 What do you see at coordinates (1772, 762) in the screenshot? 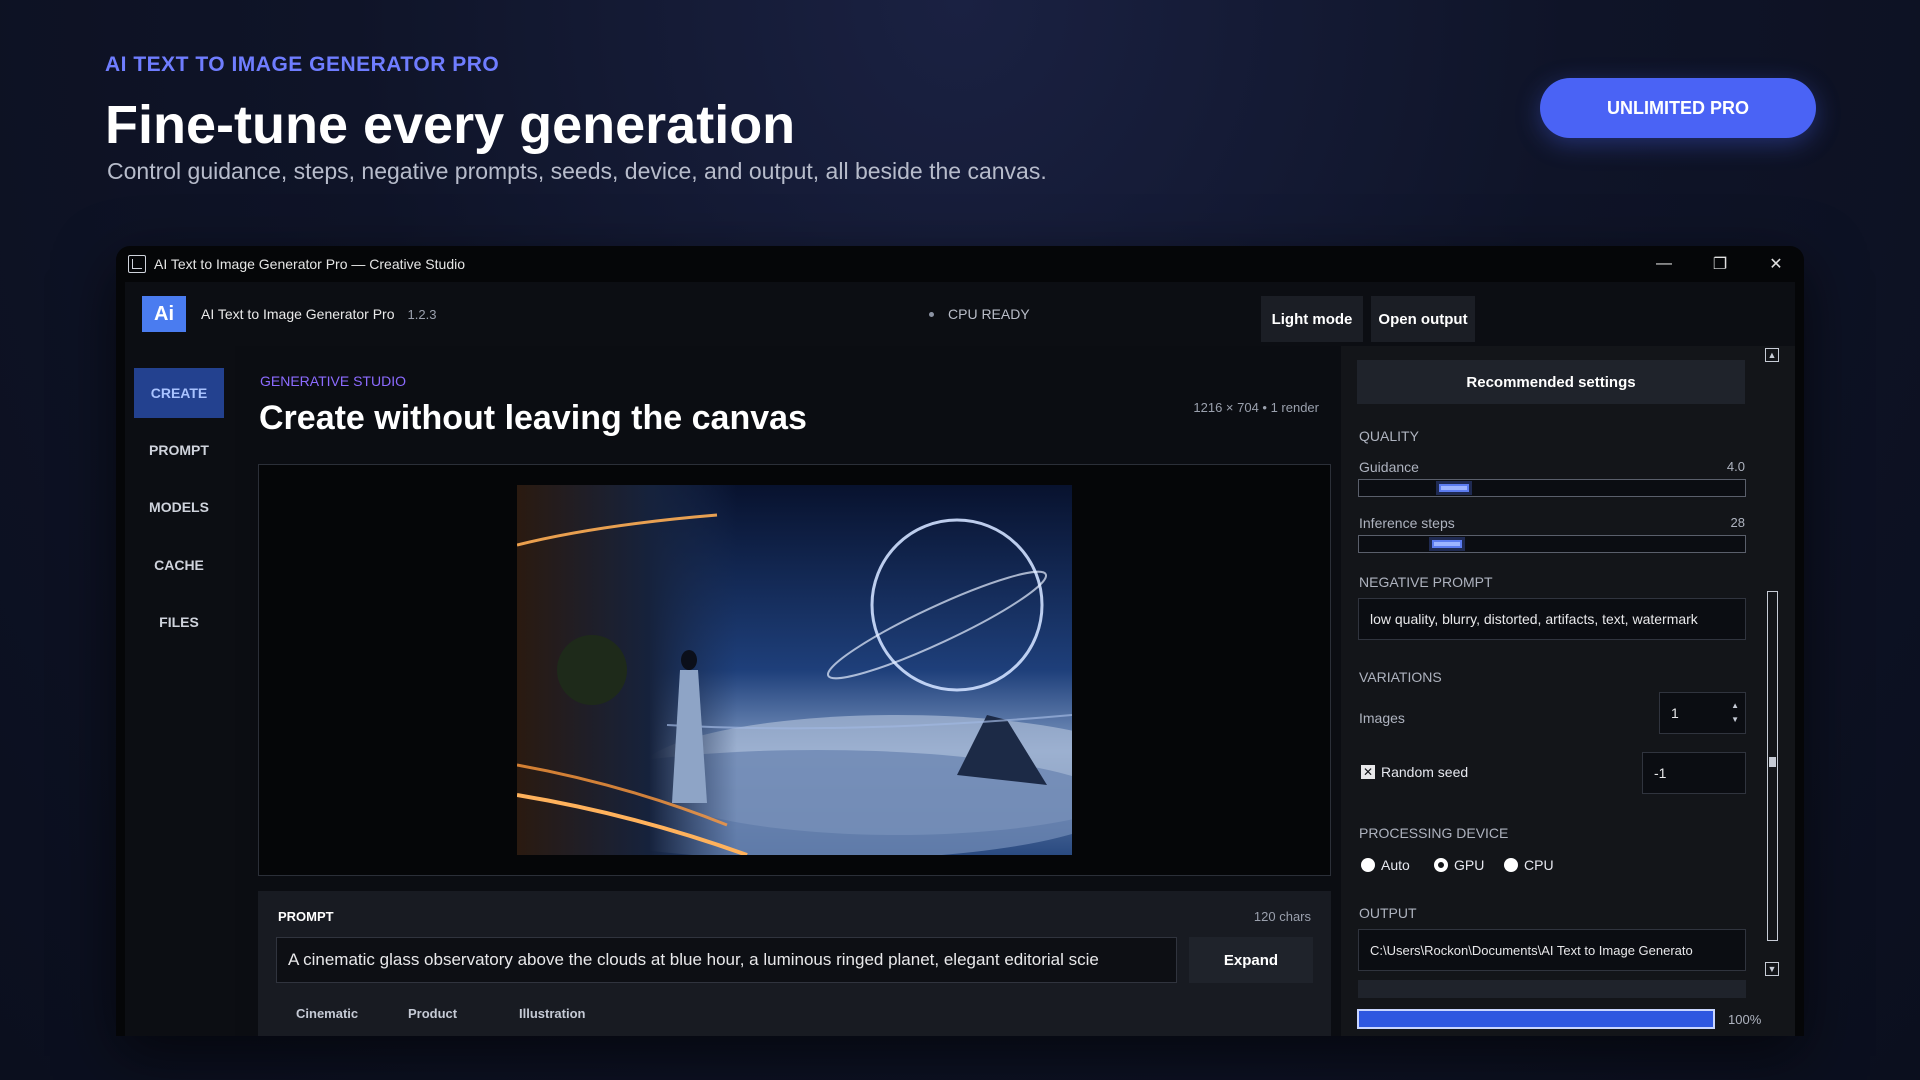
I see `scrollbar-thumb` at bounding box center [1772, 762].